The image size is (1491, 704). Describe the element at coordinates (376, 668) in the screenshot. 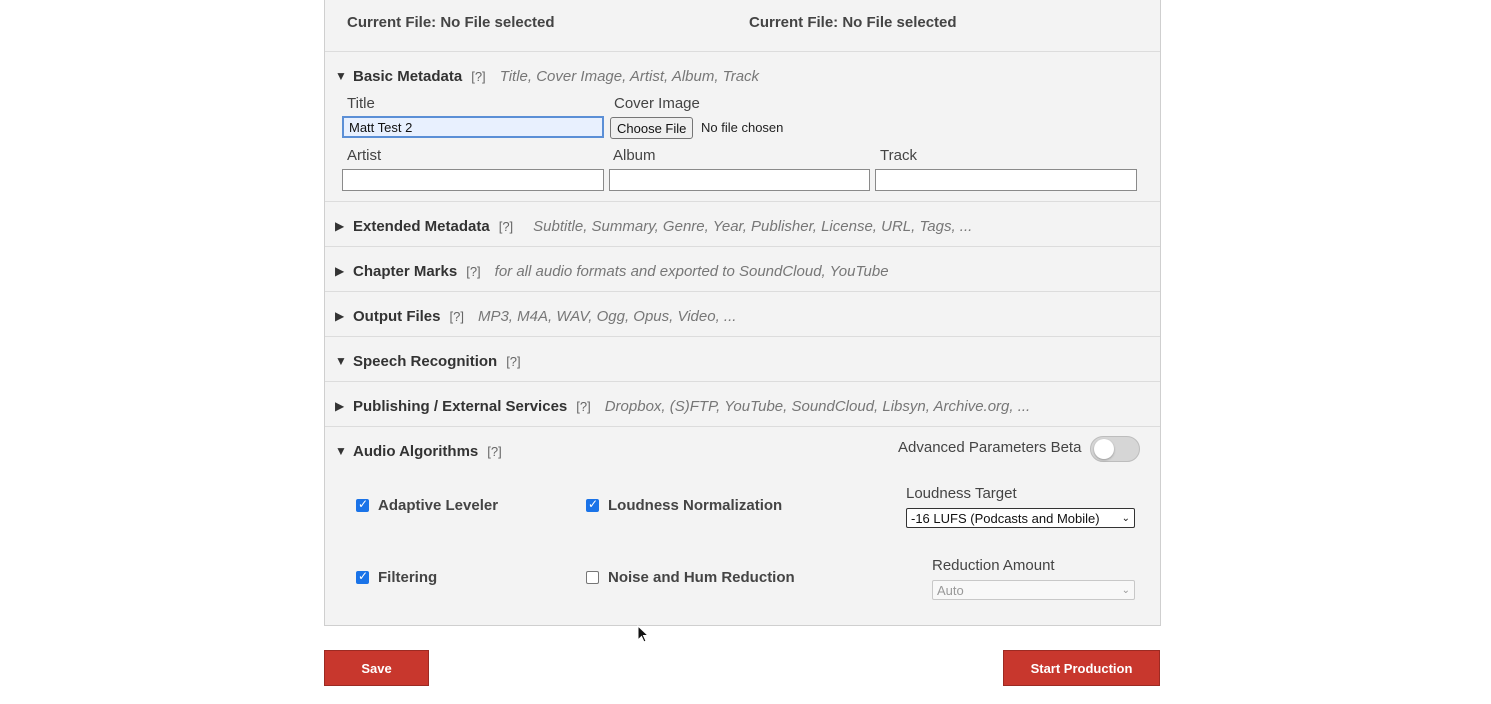

I see `save-button: Save` at that location.